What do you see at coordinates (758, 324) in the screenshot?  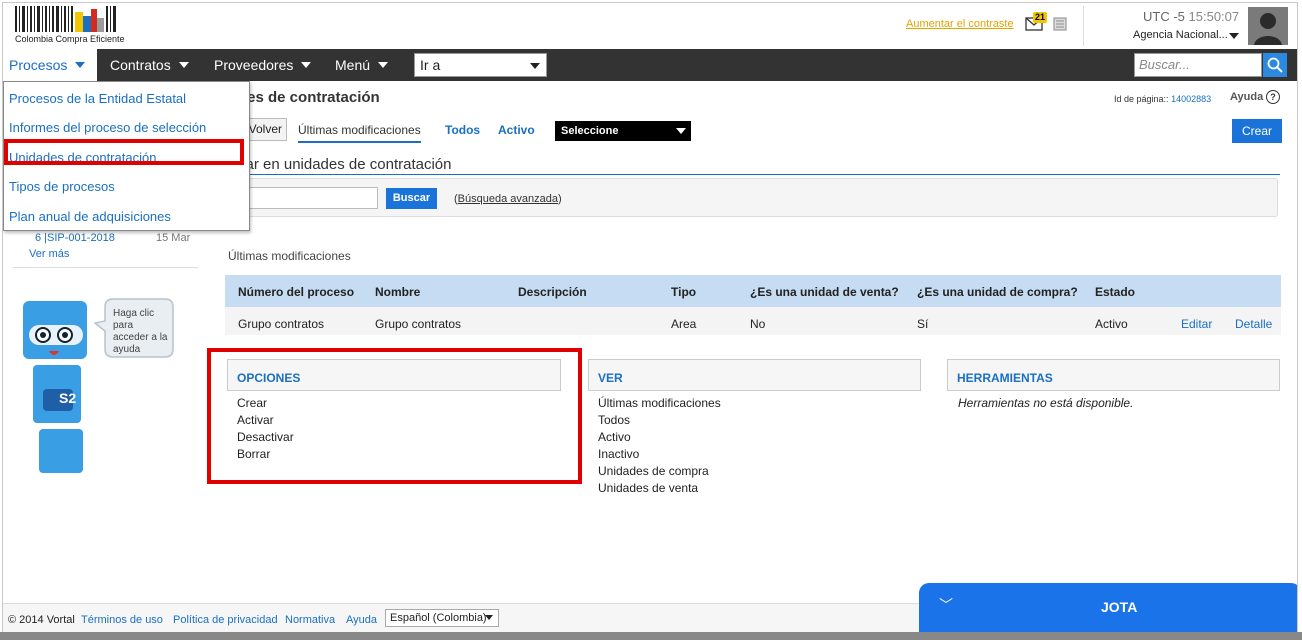 I see `cell-venta: No` at bounding box center [758, 324].